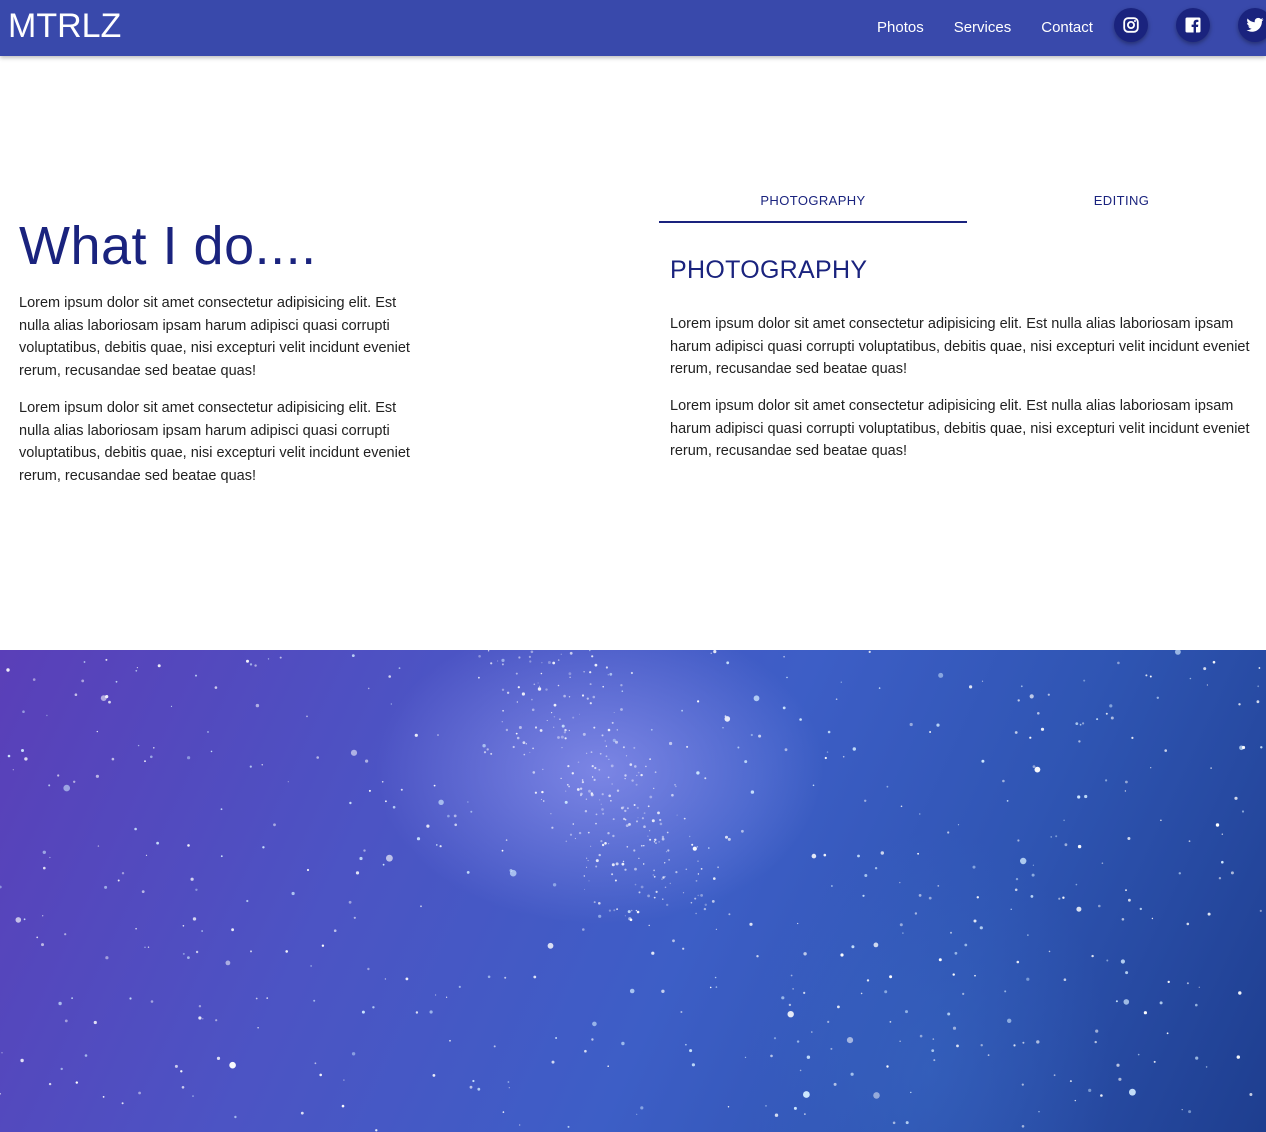 The width and height of the screenshot is (1266, 1132). What do you see at coordinates (900, 28) in the screenshot?
I see `nav-link-photos: Photos` at bounding box center [900, 28].